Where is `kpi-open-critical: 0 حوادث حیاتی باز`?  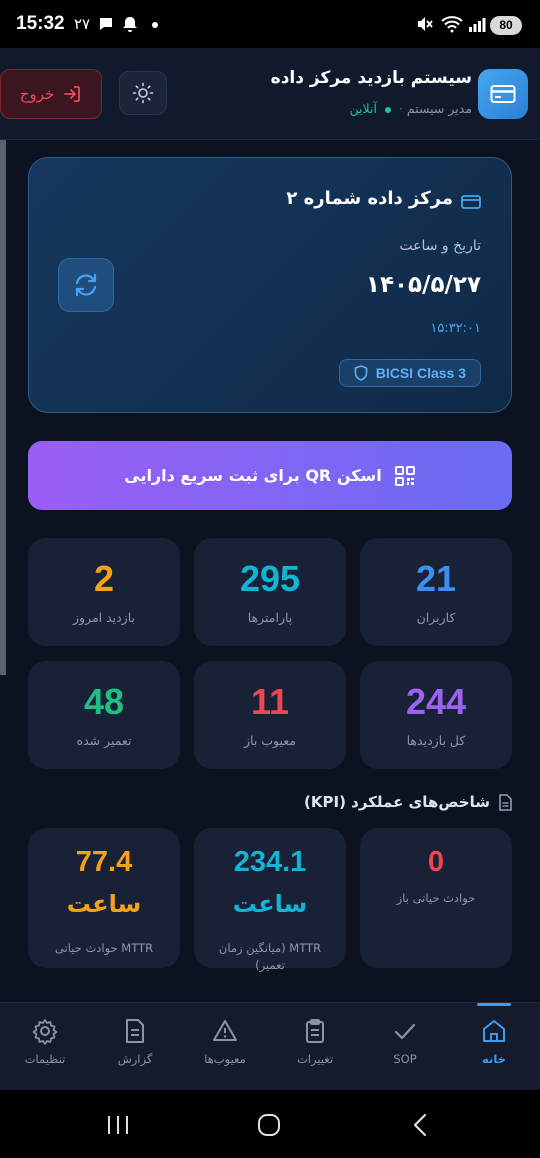 kpi-open-critical: 0 حوادث حیاتی باز is located at coordinates (436, 898).